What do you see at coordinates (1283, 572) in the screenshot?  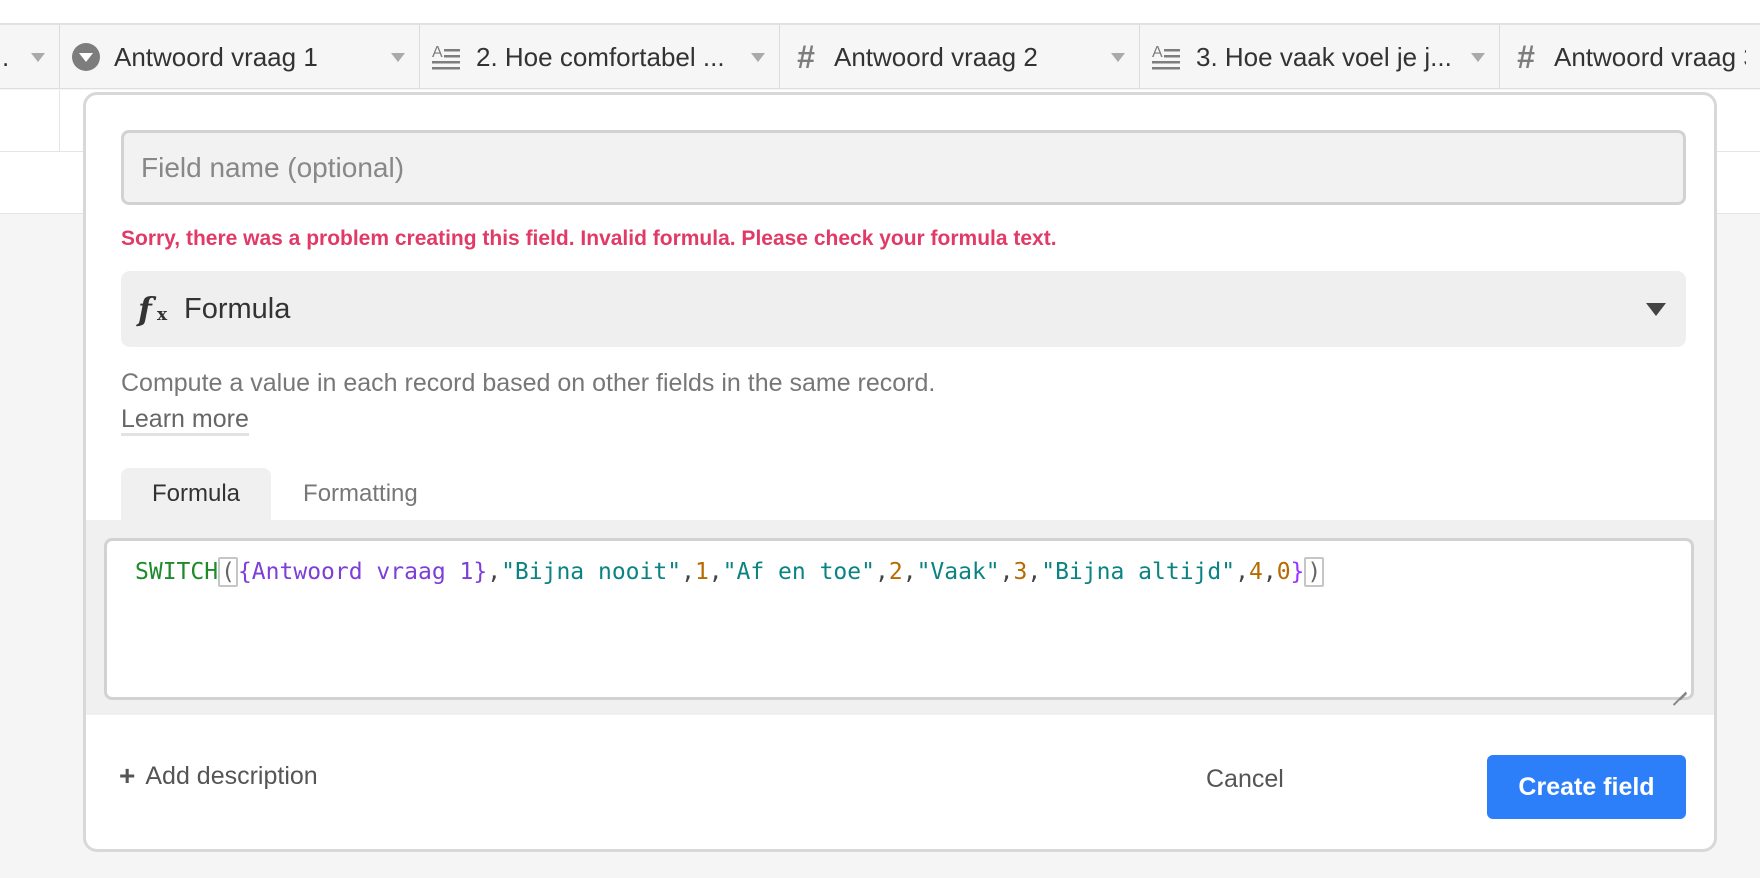 I see `formula-default: 0` at bounding box center [1283, 572].